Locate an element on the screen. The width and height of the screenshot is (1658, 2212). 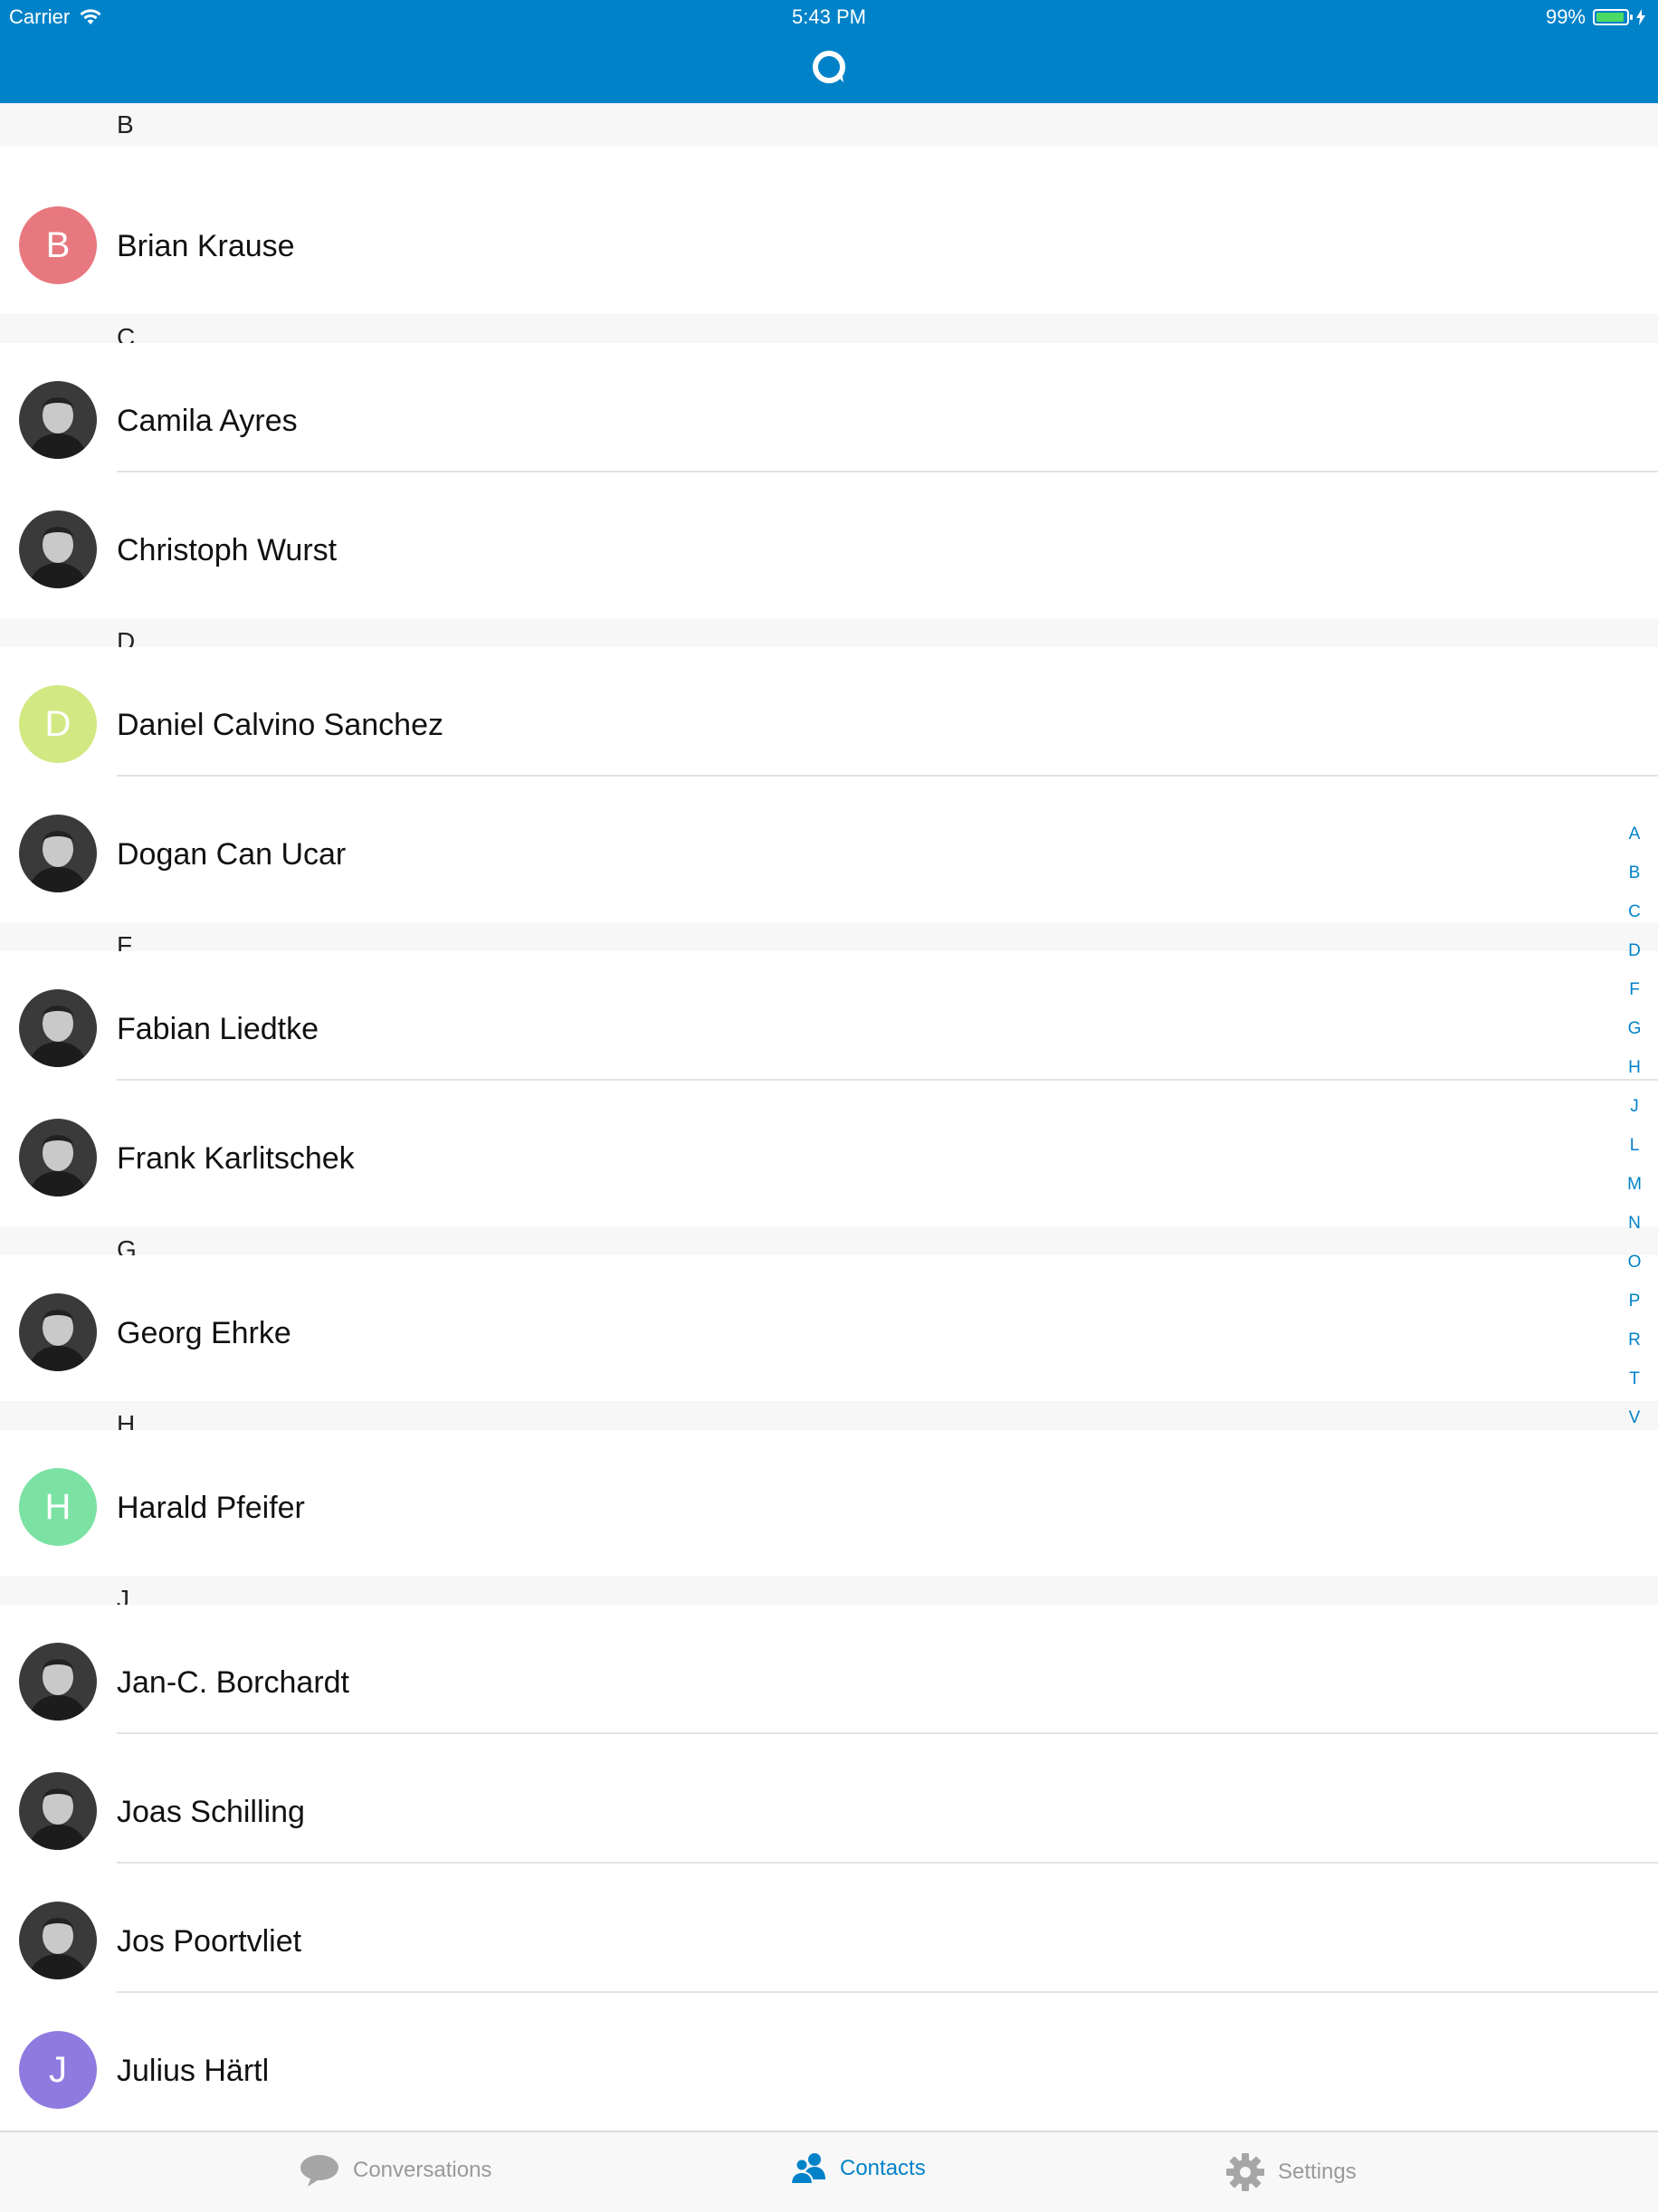
contact-row: Joas Schilling is located at coordinates (829, 1799).